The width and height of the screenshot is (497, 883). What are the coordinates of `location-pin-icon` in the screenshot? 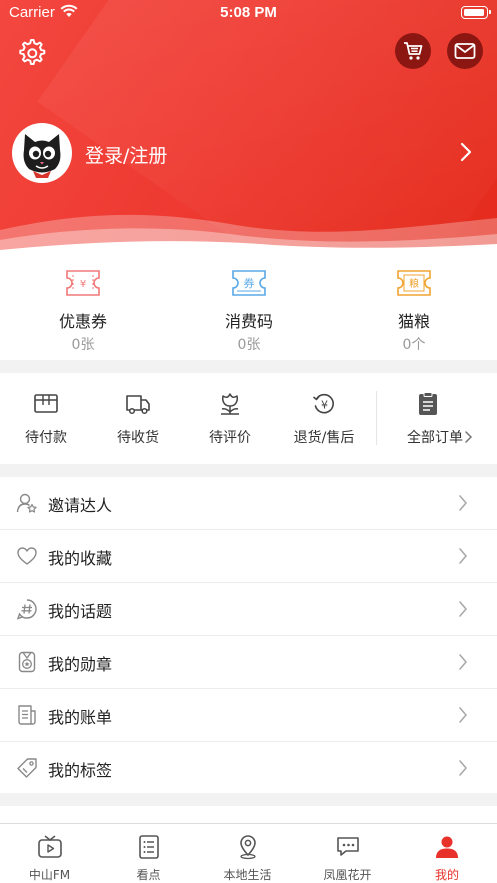 It's located at (248, 847).